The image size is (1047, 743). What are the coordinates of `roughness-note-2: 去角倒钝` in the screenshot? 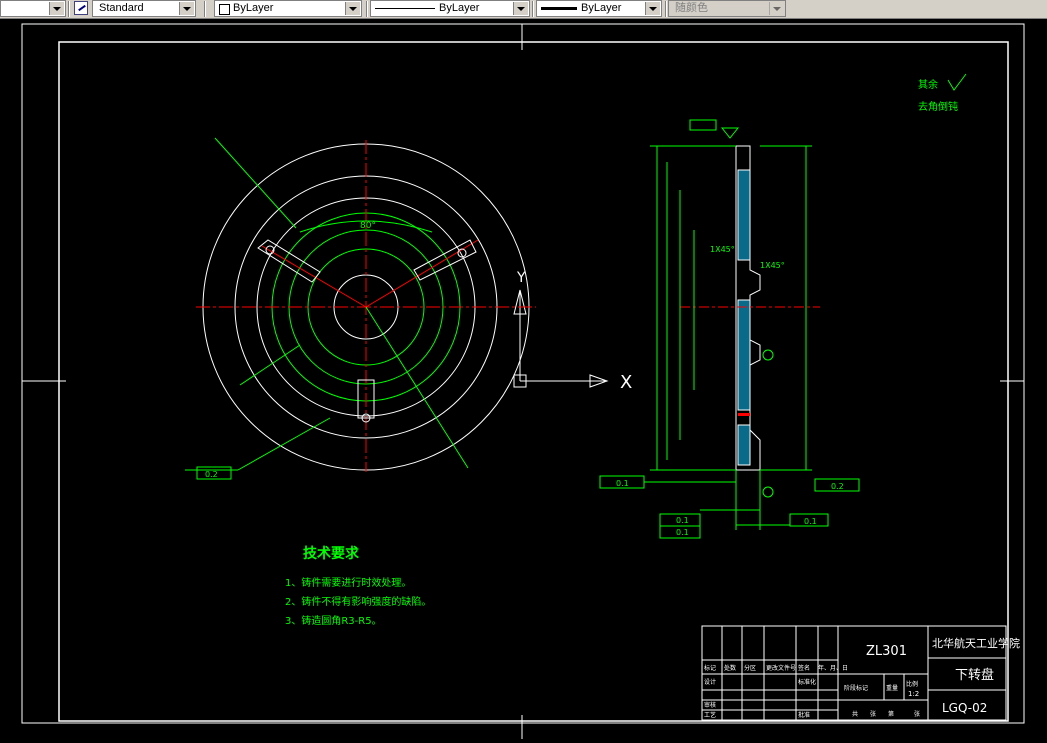 It's located at (938, 106).